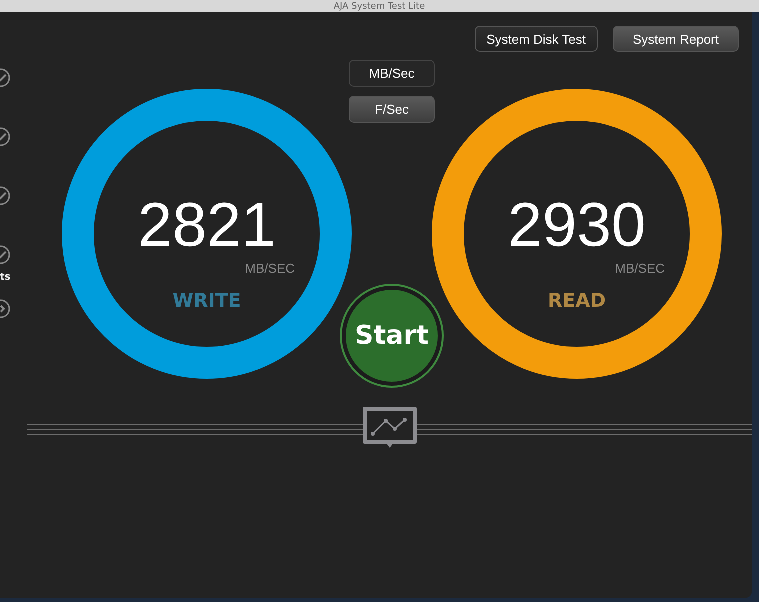  Describe the element at coordinates (390, 428) in the screenshot. I see `line-chart-icon` at that location.